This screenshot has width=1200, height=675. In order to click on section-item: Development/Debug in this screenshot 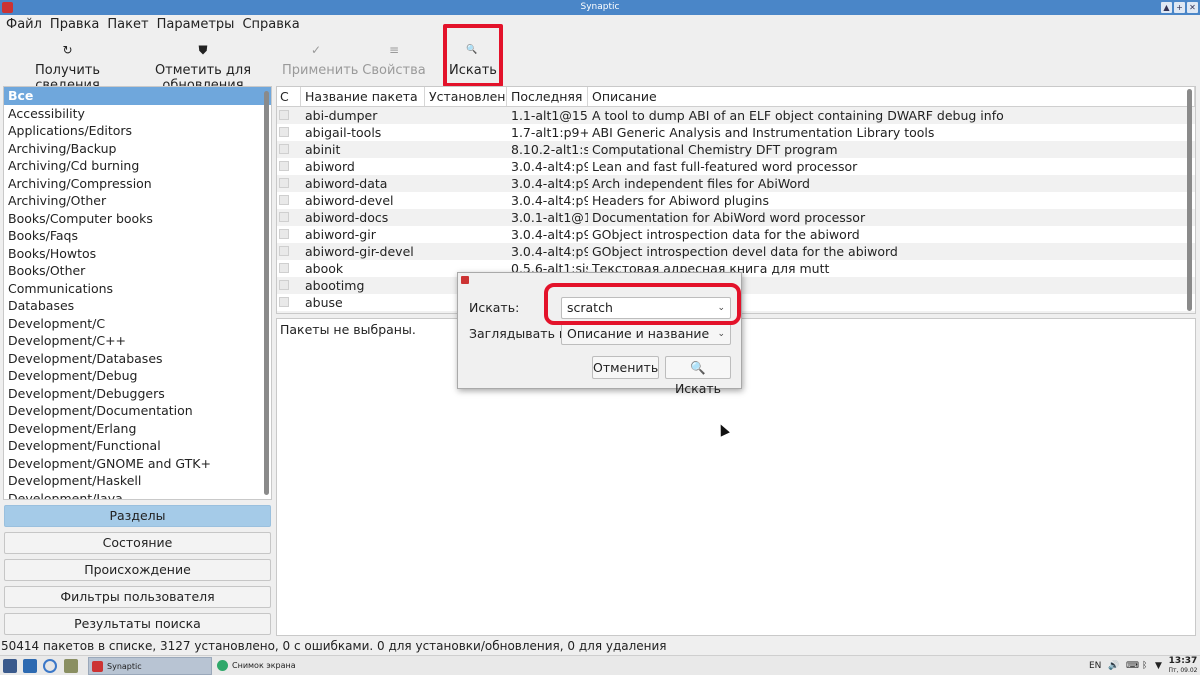, I will do `click(137, 376)`.